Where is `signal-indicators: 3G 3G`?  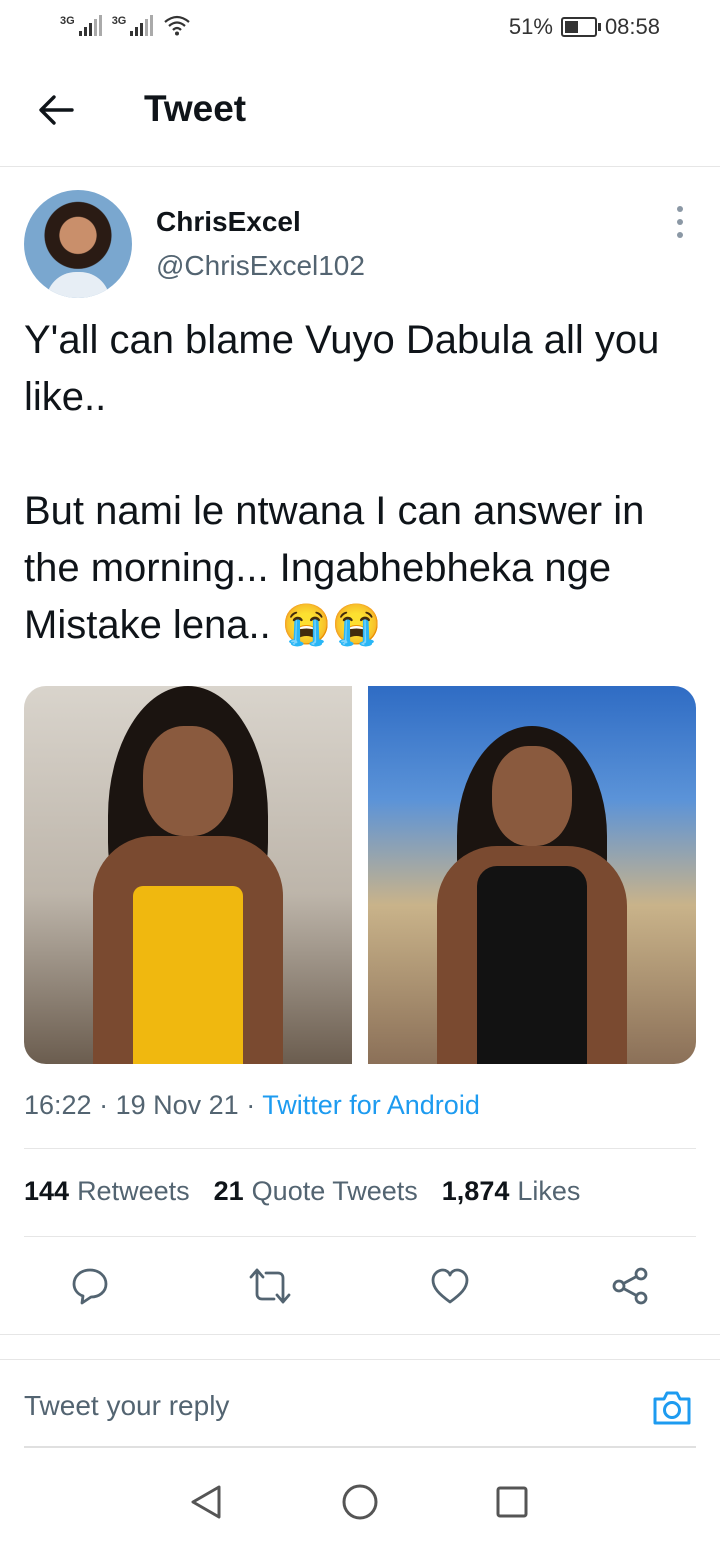 signal-indicators: 3G 3G is located at coordinates (125, 25).